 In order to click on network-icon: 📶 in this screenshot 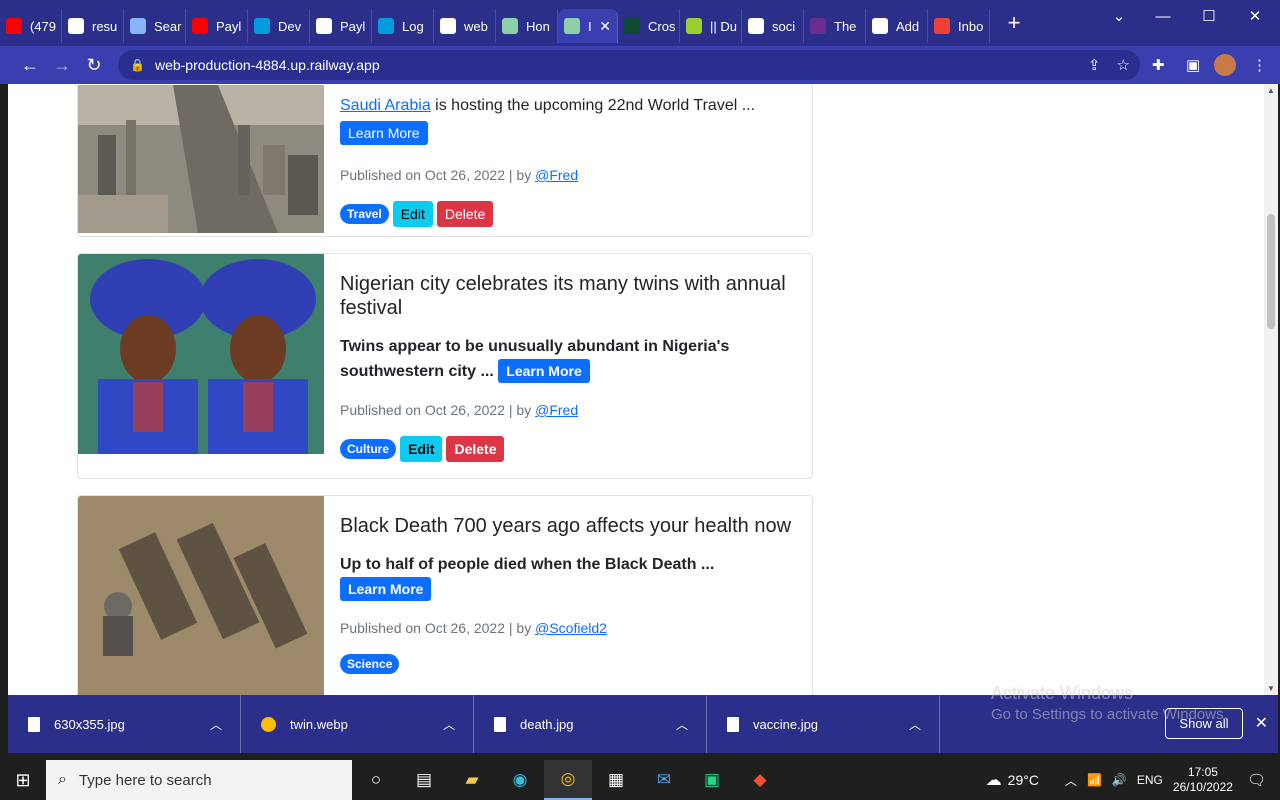, I will do `click(1094, 780)`.